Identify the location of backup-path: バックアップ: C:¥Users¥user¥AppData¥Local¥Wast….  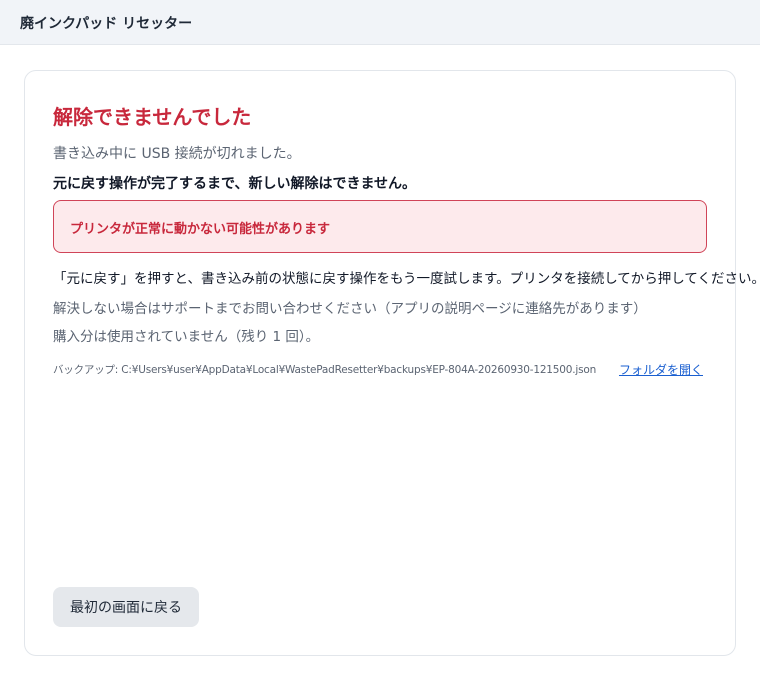
(325, 370).